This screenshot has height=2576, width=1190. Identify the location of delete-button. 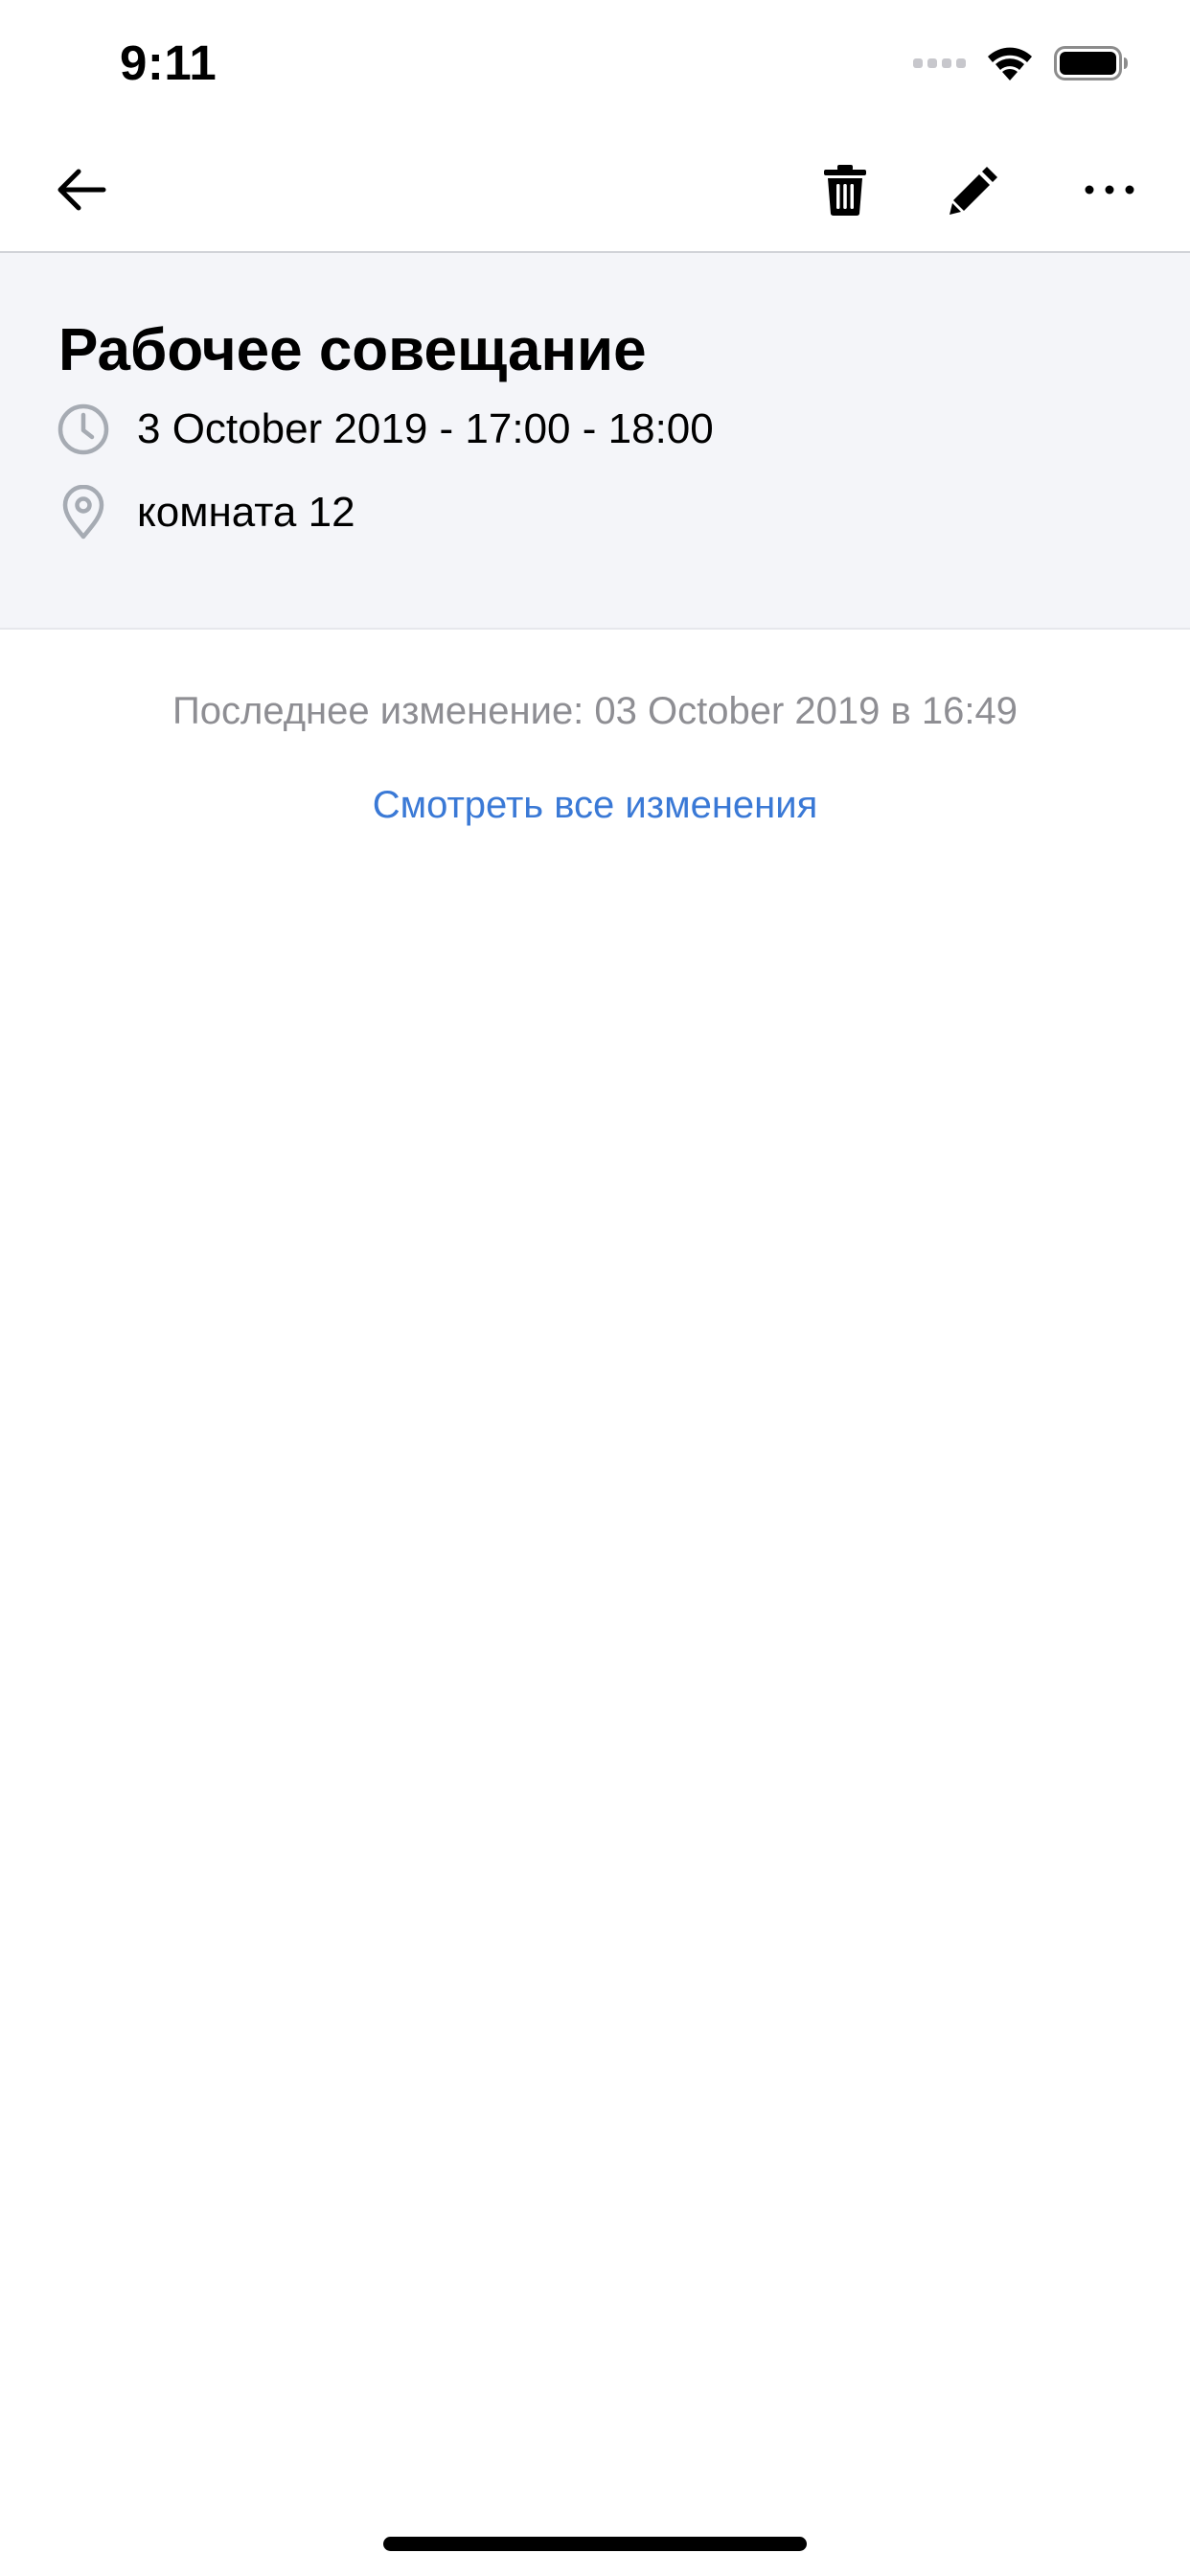
(845, 189).